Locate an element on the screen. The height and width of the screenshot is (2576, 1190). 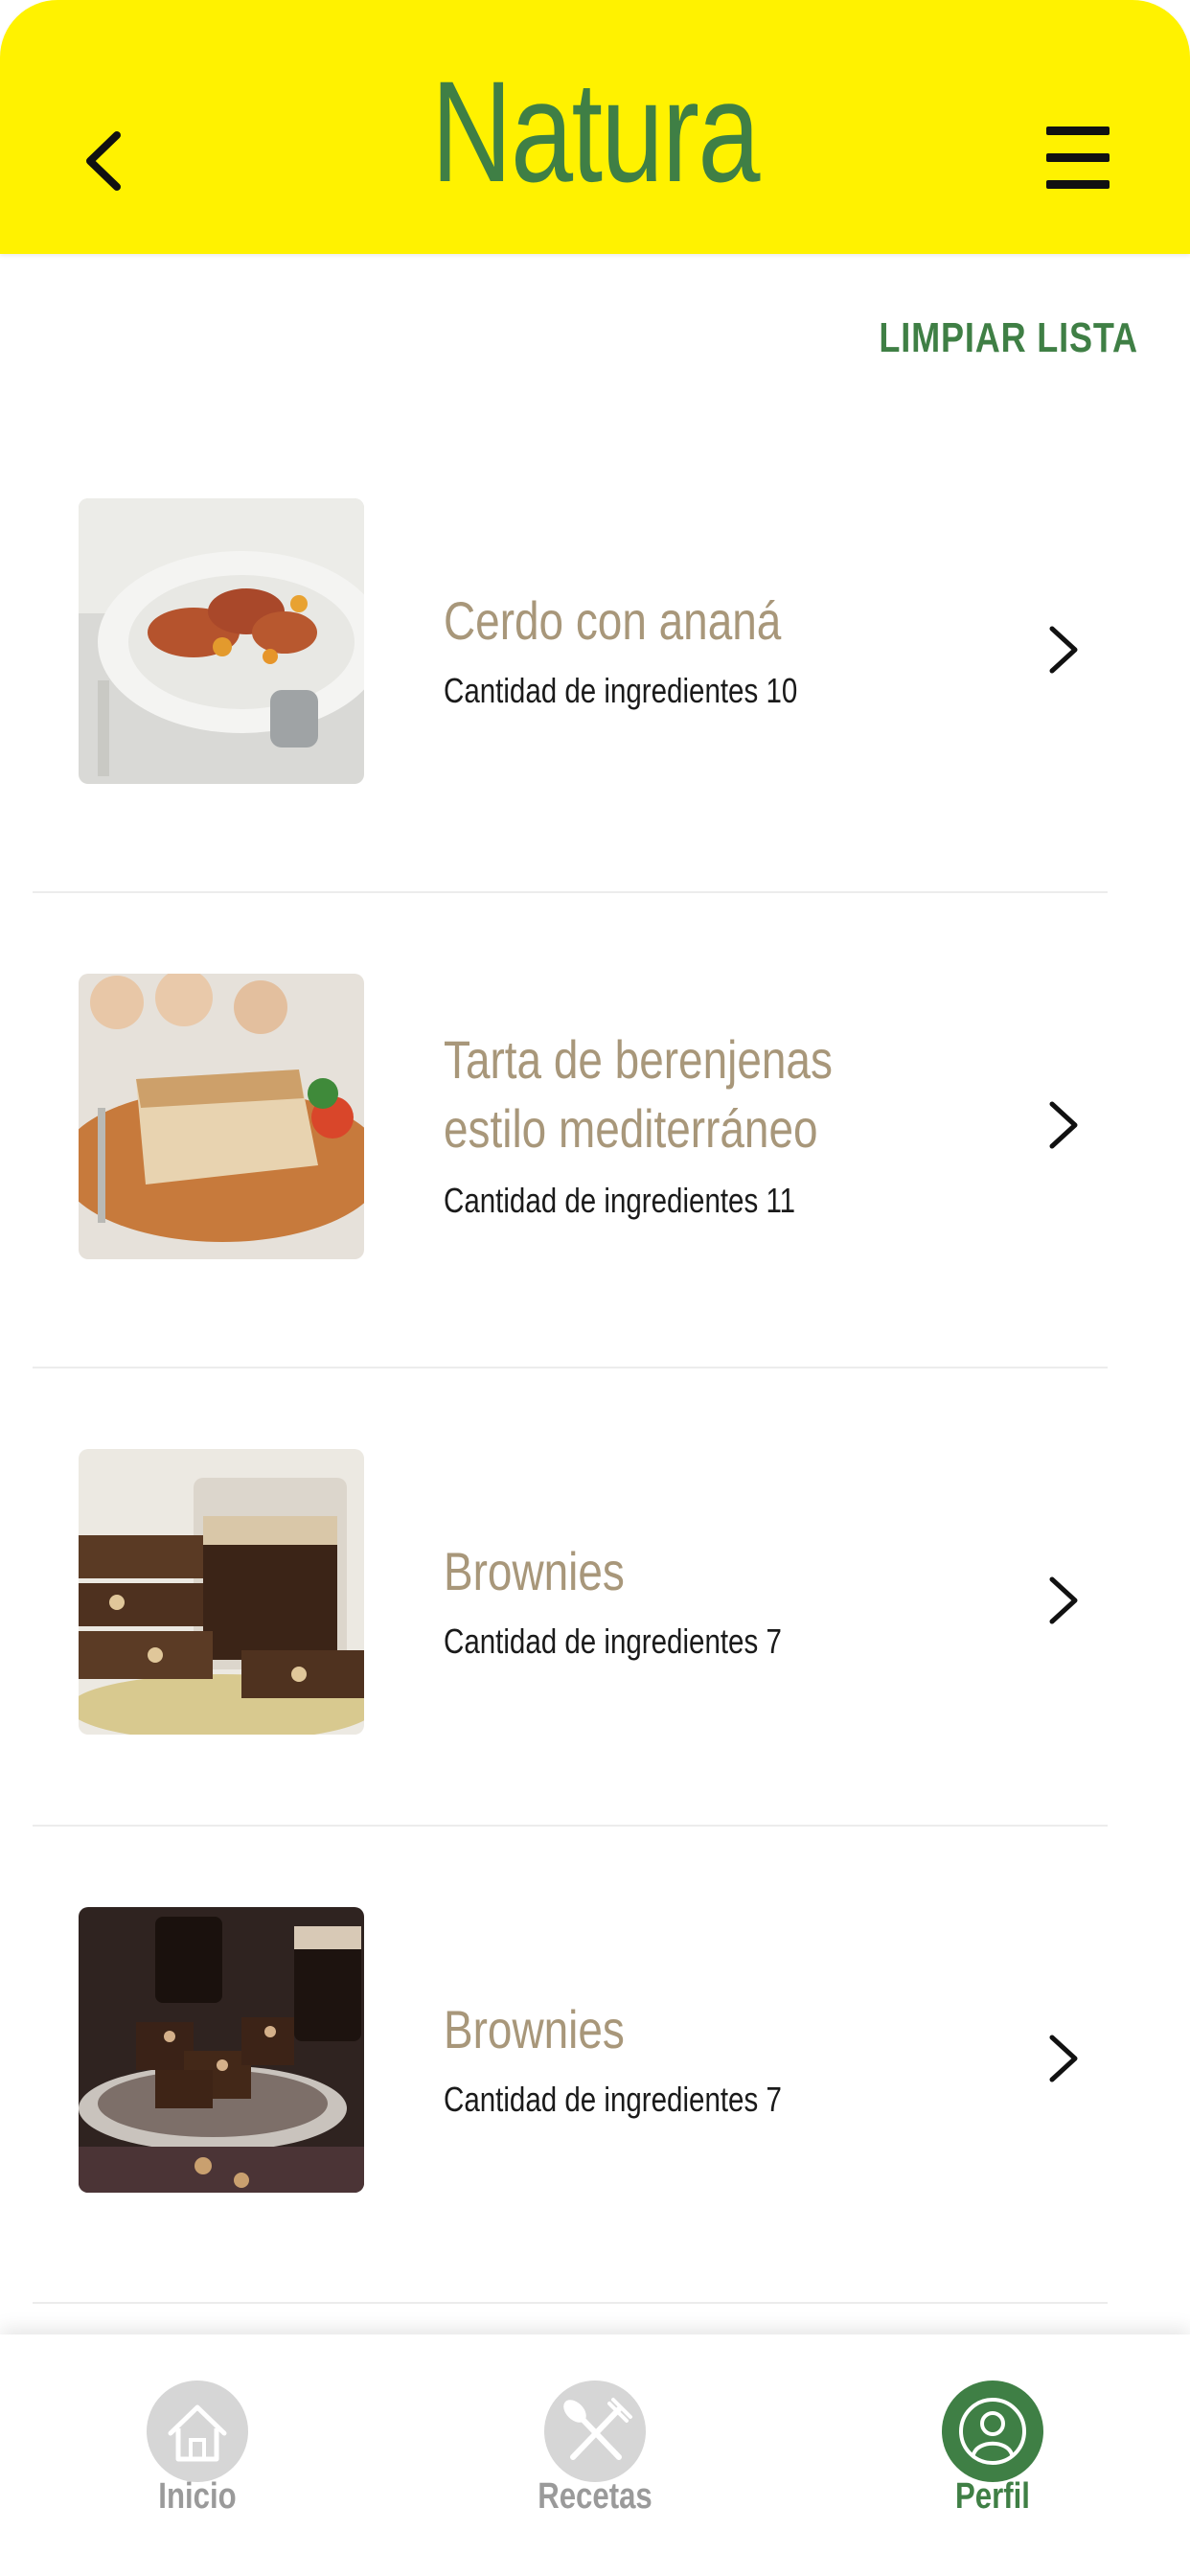
tab-label: Recetas is located at coordinates (595, 2496).